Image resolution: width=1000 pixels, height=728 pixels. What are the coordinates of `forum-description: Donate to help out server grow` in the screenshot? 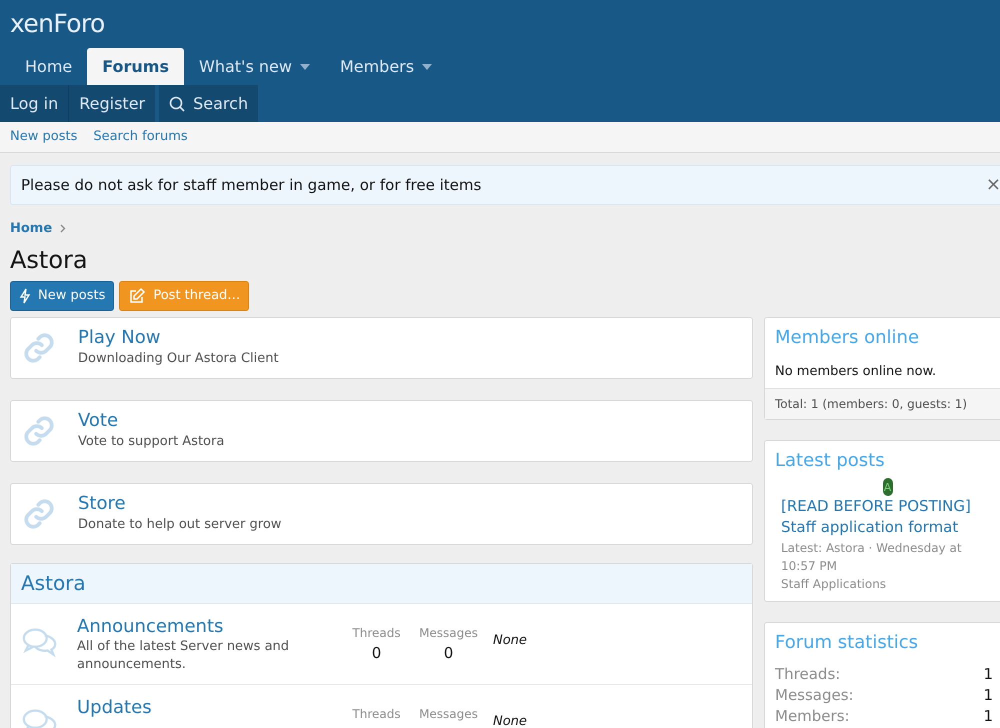 It's located at (180, 525).